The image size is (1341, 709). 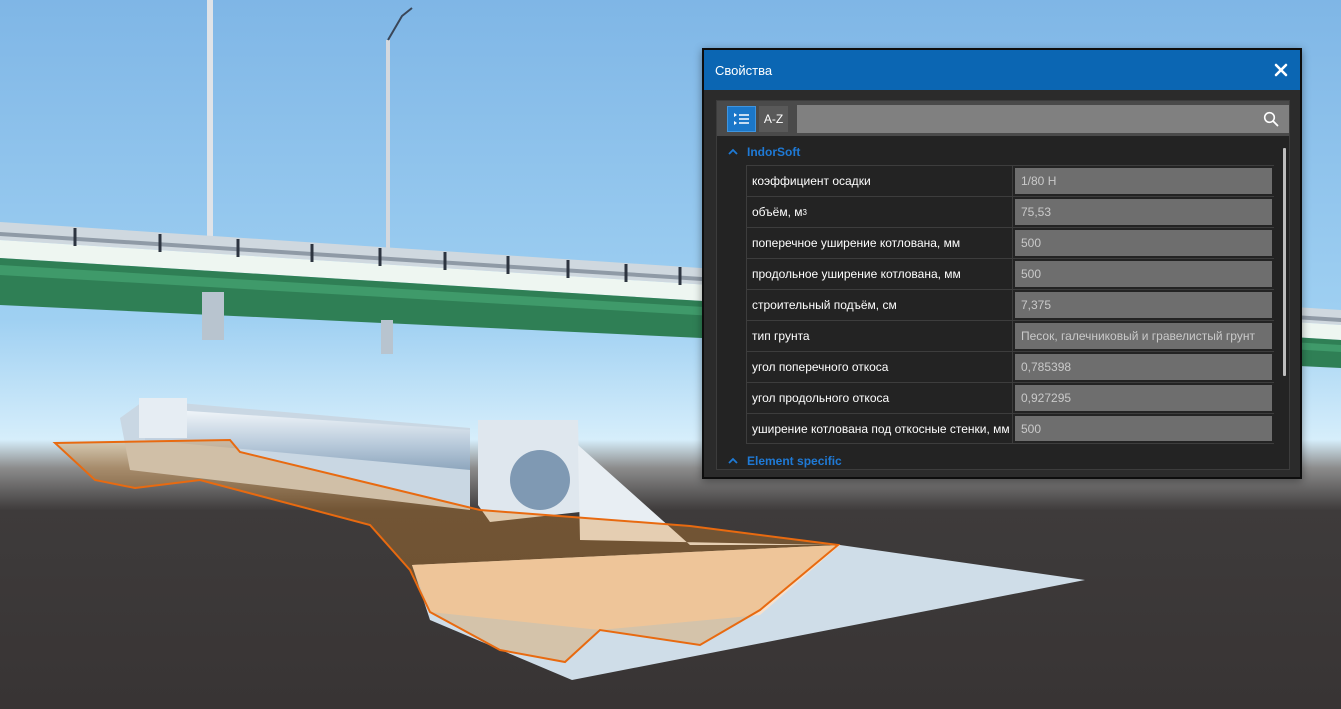 I want to click on group-label: Element specific, so click(x=794, y=461).